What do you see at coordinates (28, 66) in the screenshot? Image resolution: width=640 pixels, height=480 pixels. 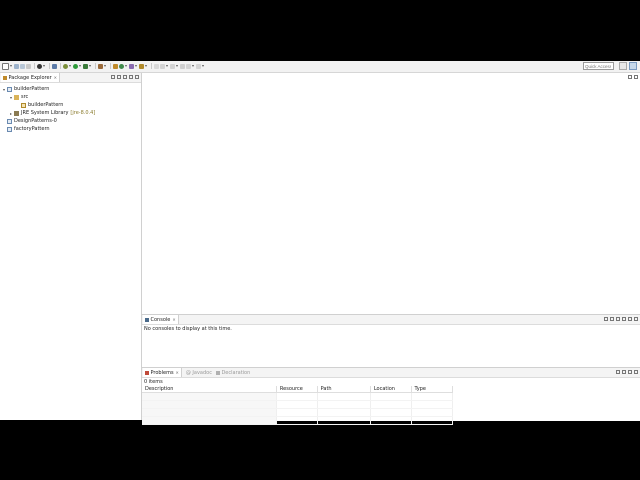 I see `print-icon` at bounding box center [28, 66].